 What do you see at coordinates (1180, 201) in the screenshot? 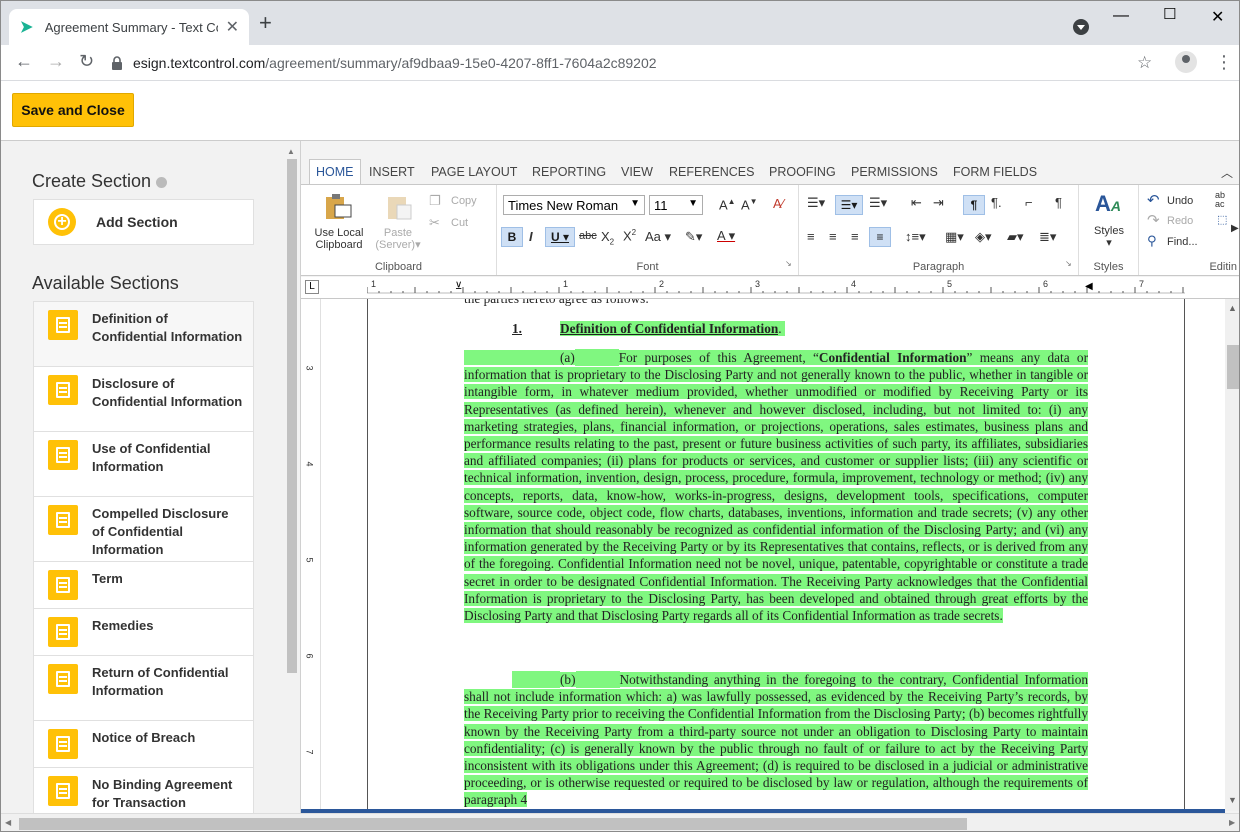
I see `undo-button: Undo` at bounding box center [1180, 201].